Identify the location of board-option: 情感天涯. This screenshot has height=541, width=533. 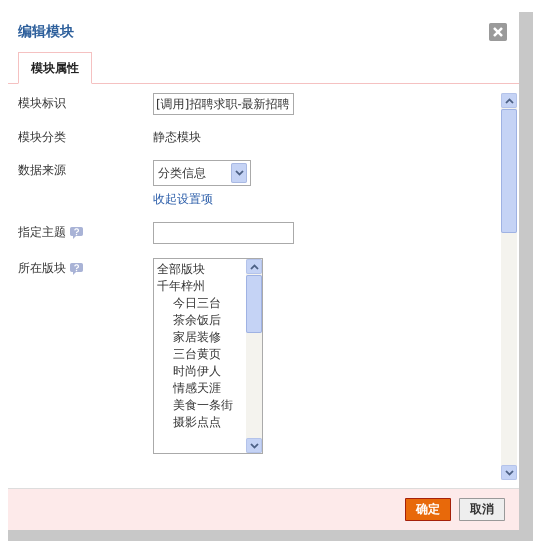
(201, 388).